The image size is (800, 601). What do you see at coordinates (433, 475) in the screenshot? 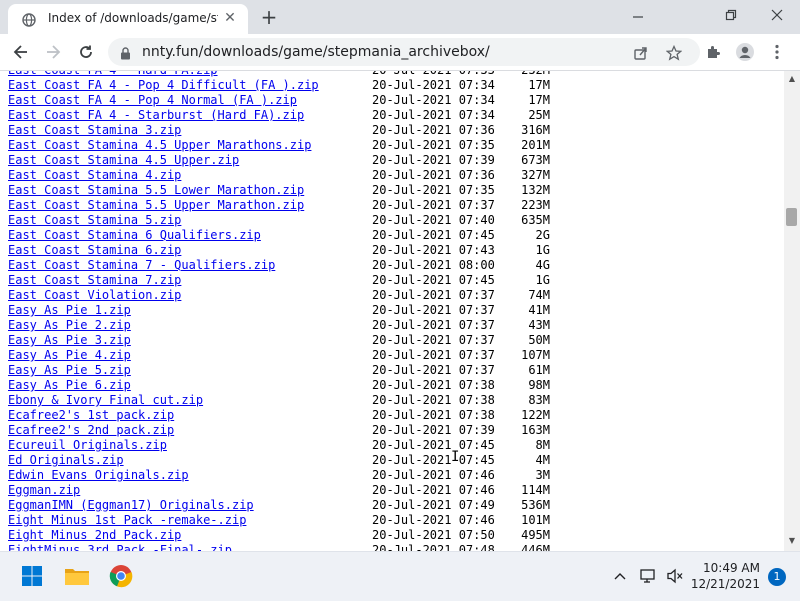
I see `file-date: 20-Jul-2021 07:46` at bounding box center [433, 475].